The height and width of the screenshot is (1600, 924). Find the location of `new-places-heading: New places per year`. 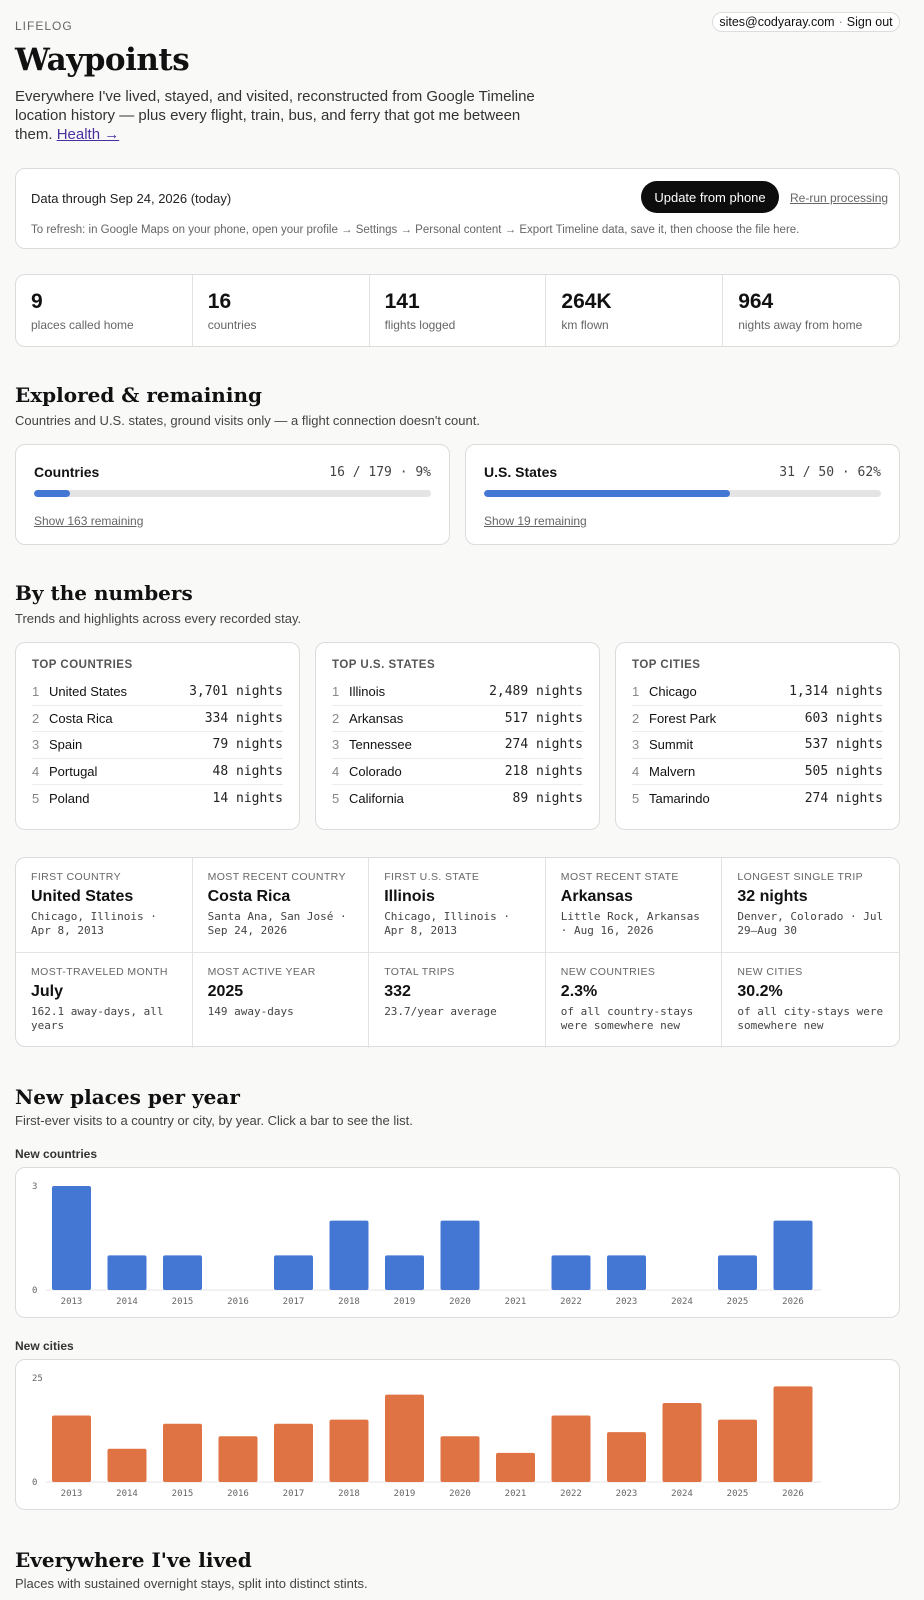

new-places-heading: New places per year is located at coordinates (127, 1097).